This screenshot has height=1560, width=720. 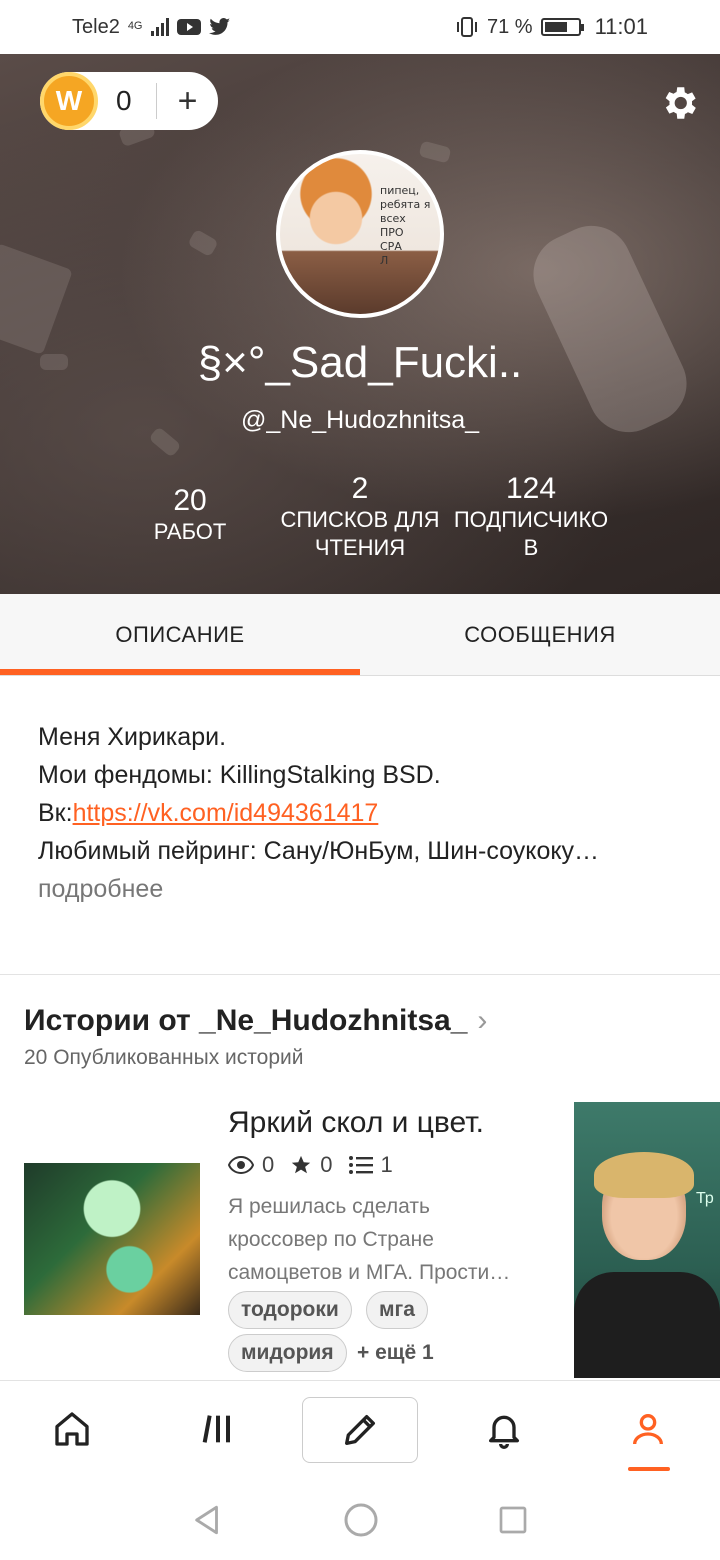 What do you see at coordinates (644, 1175) in the screenshot?
I see `video-person-hair` at bounding box center [644, 1175].